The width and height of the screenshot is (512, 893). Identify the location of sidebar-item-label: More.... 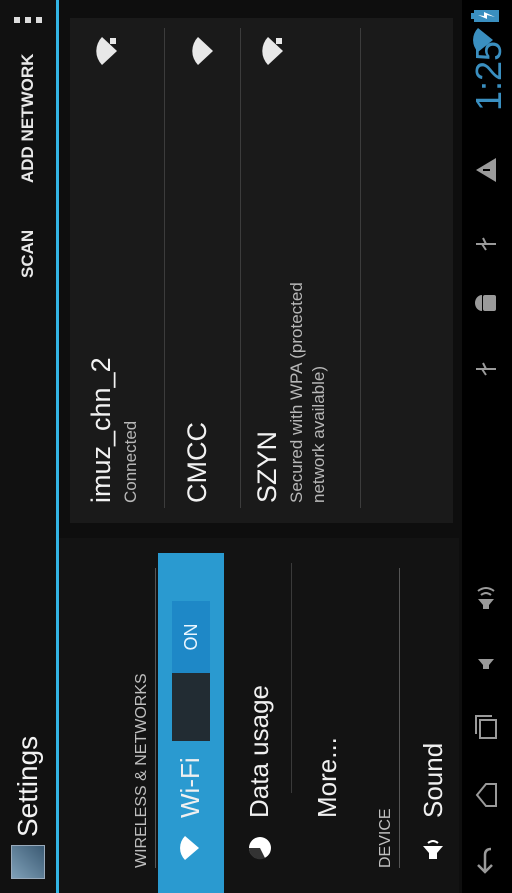
(327, 777).